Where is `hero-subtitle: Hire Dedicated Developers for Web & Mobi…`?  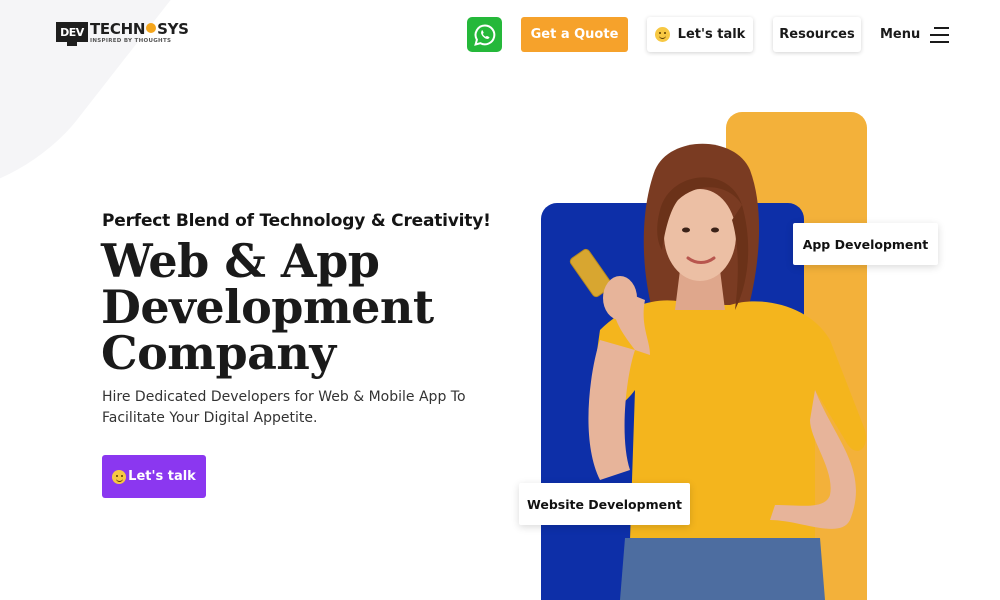 hero-subtitle: Hire Dedicated Developers for Web & Mobi… is located at coordinates (284, 407).